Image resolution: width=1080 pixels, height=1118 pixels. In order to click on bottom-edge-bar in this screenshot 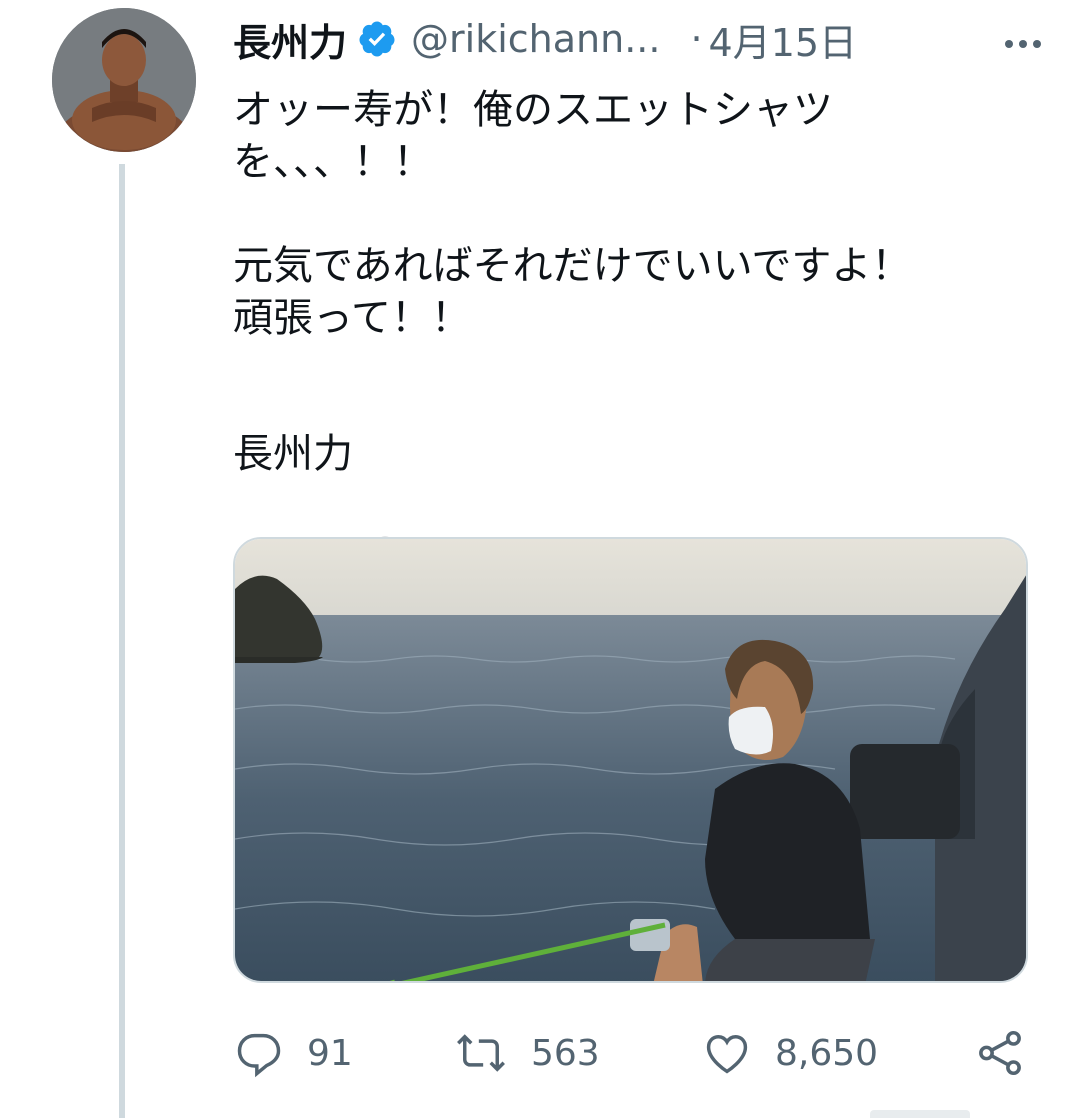, I will do `click(920, 1114)`.